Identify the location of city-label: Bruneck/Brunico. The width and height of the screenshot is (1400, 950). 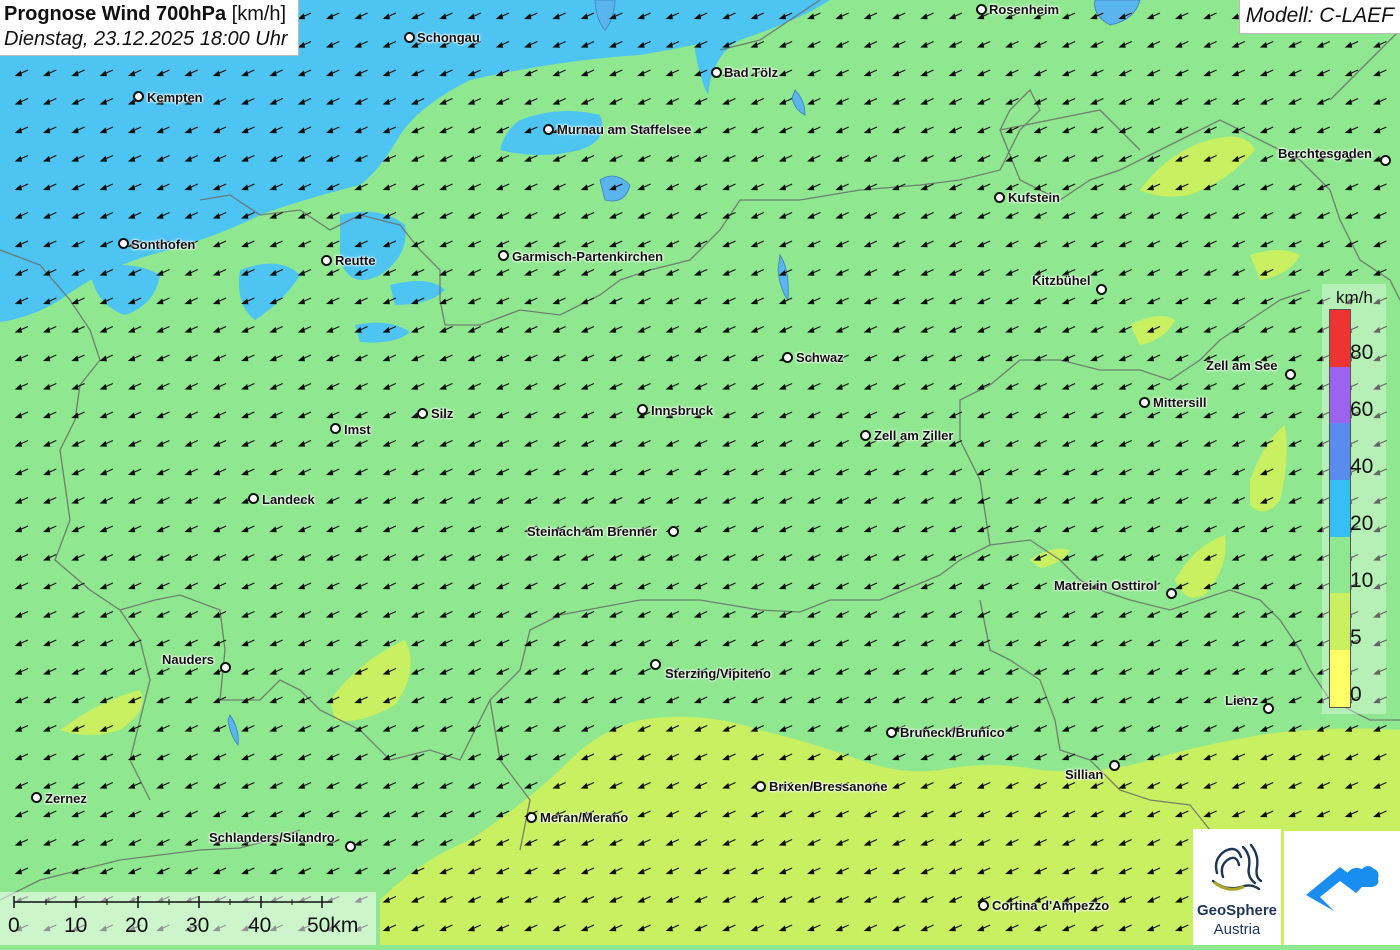
(952, 732).